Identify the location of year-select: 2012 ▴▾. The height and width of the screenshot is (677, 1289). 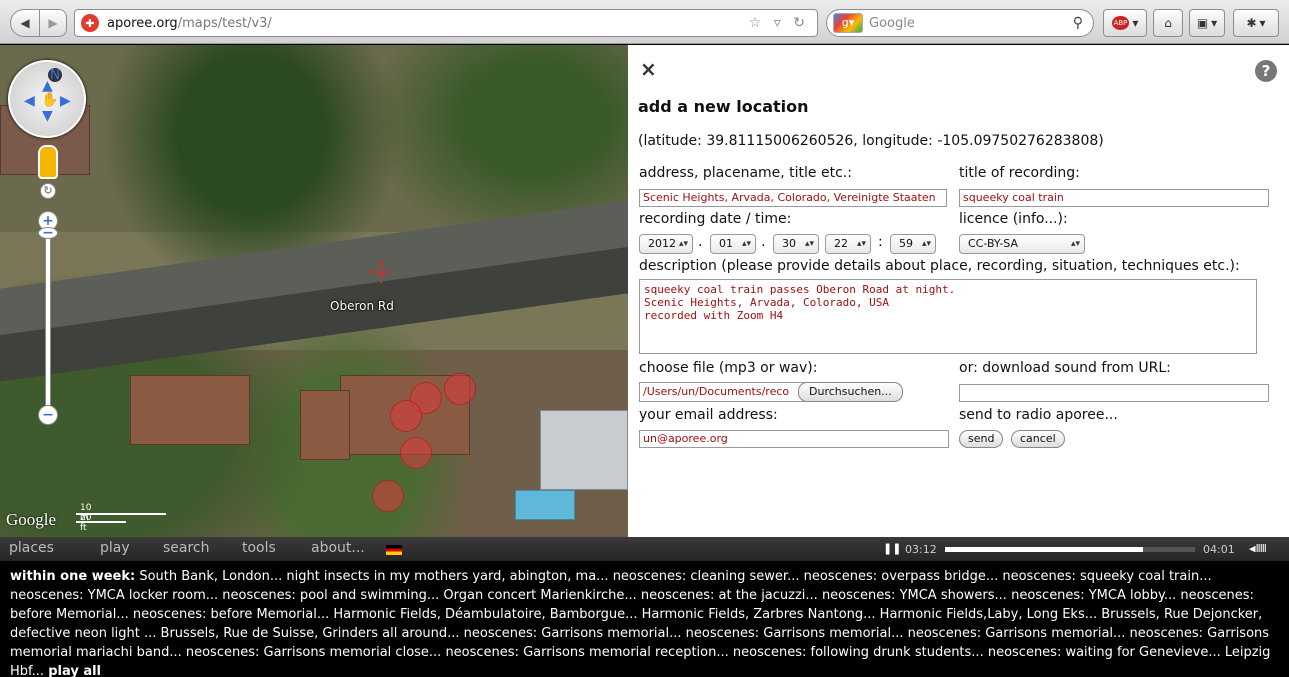
(666, 244).